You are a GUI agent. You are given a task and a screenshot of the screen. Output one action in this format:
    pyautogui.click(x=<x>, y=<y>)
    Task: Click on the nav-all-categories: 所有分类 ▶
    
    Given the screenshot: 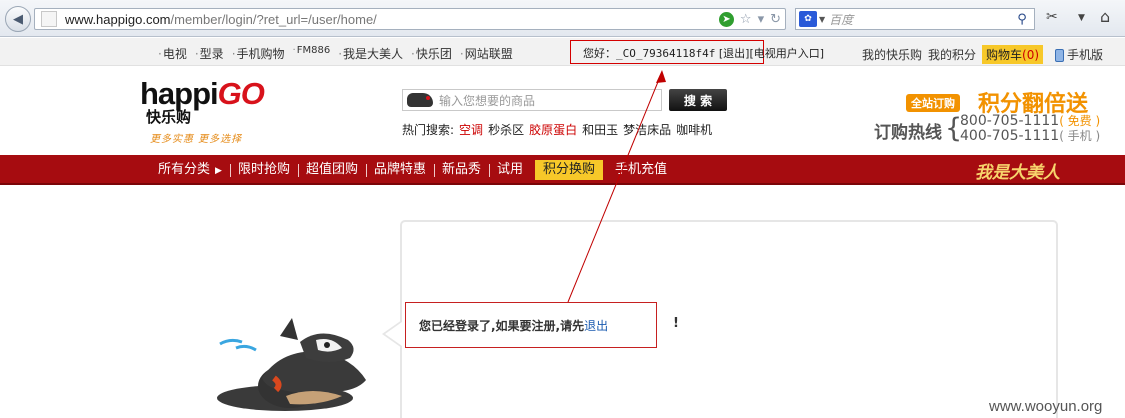 What is the action you would take?
    pyautogui.click(x=190, y=170)
    